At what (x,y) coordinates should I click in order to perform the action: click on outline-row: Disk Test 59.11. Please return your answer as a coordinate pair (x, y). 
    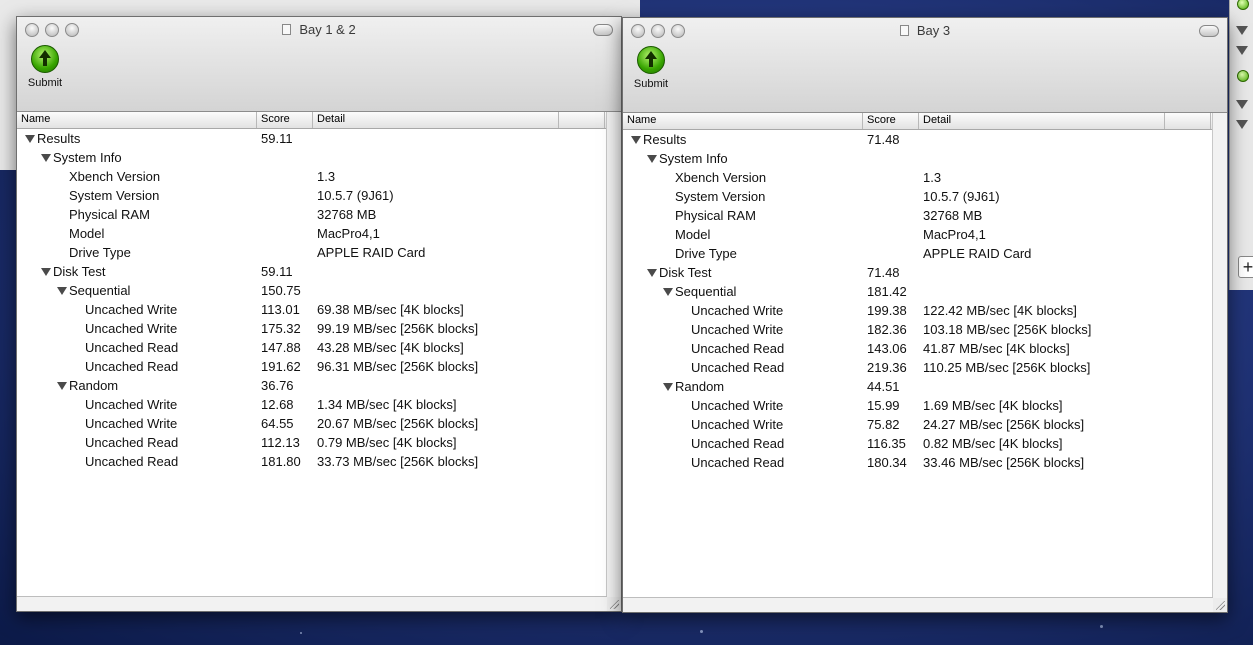
    Looking at the image, I should click on (312, 272).